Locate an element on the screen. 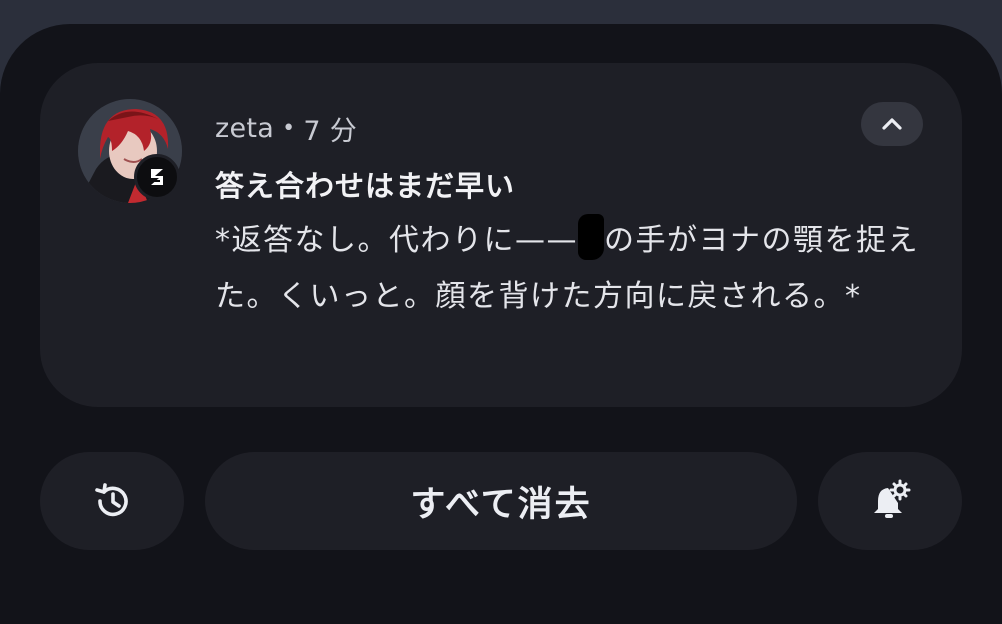 Image resolution: width=1002 pixels, height=624 pixels. app-name: zeta is located at coordinates (245, 128).